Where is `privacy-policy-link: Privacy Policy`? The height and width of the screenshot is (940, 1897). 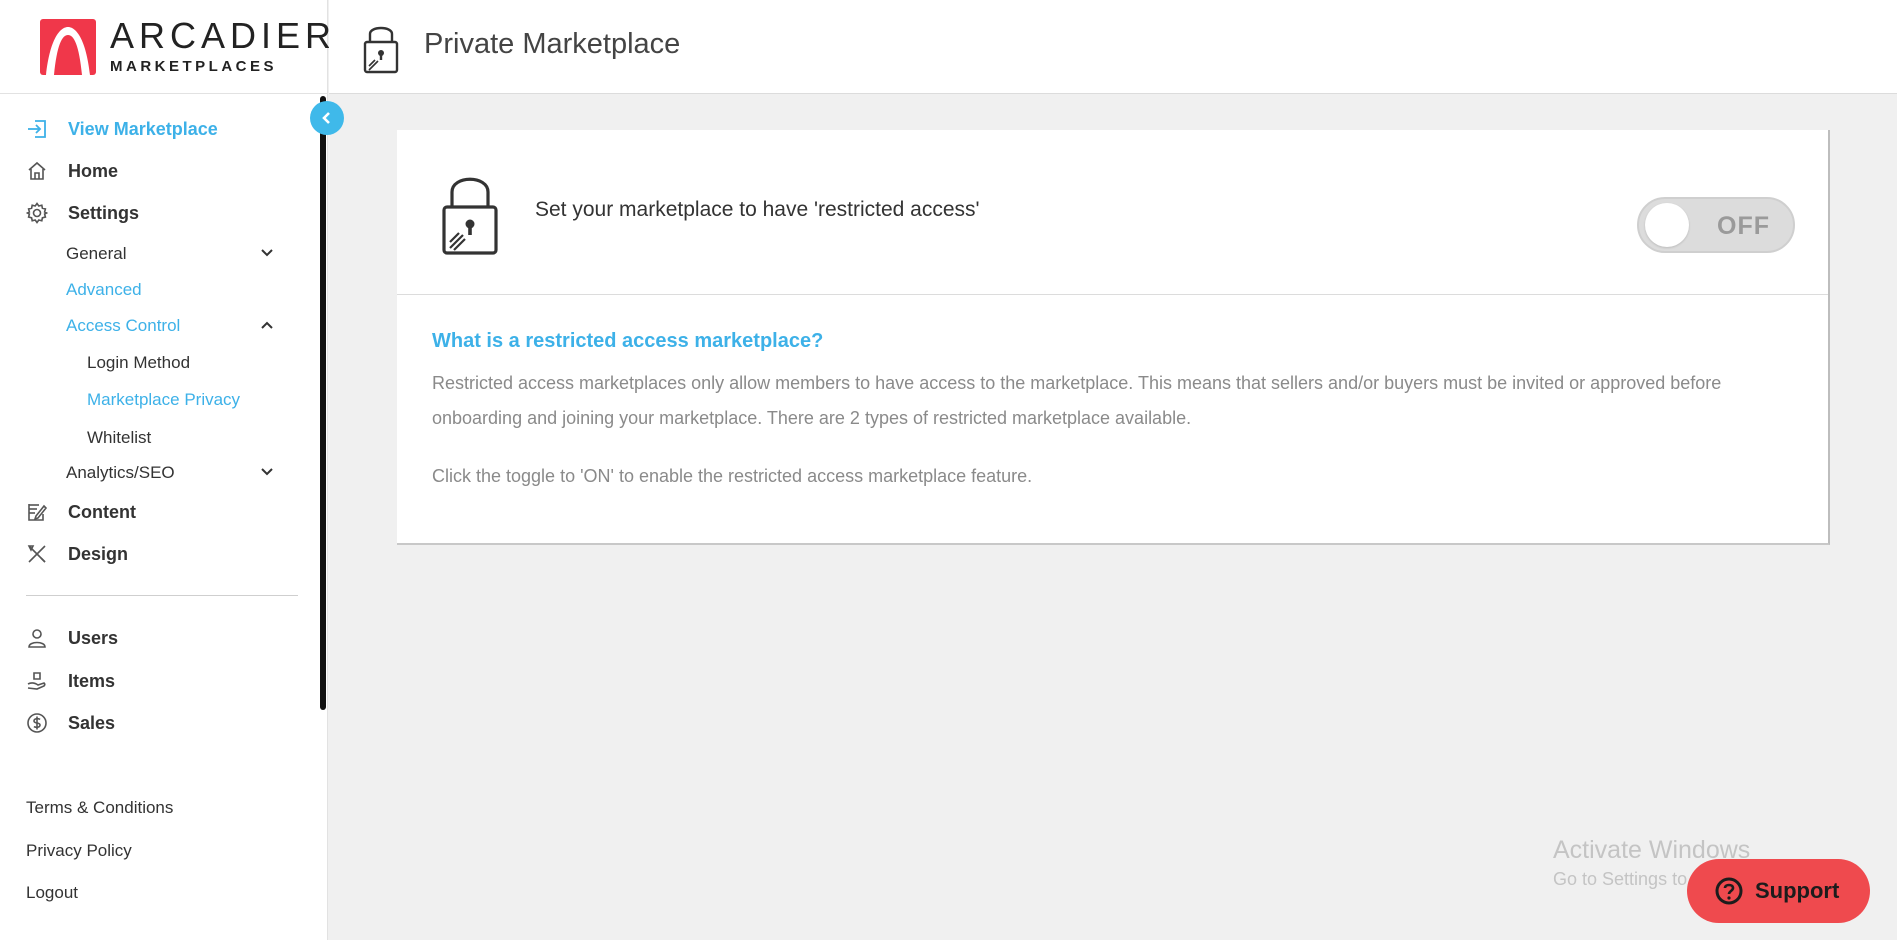
privacy-policy-link: Privacy Policy is located at coordinates (79, 851).